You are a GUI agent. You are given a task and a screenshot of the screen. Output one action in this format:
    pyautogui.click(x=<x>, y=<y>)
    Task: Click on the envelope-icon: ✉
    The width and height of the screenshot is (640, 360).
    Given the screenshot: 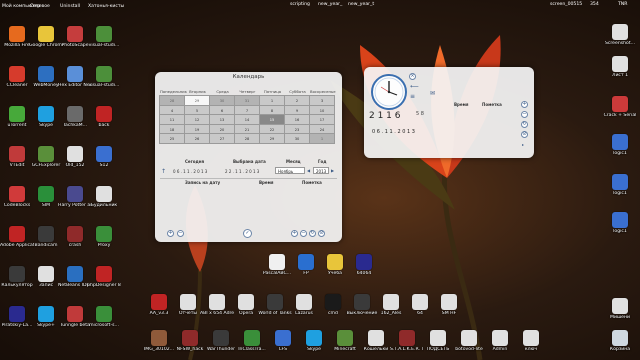 What is the action you would take?
    pyautogui.click(x=432, y=93)
    